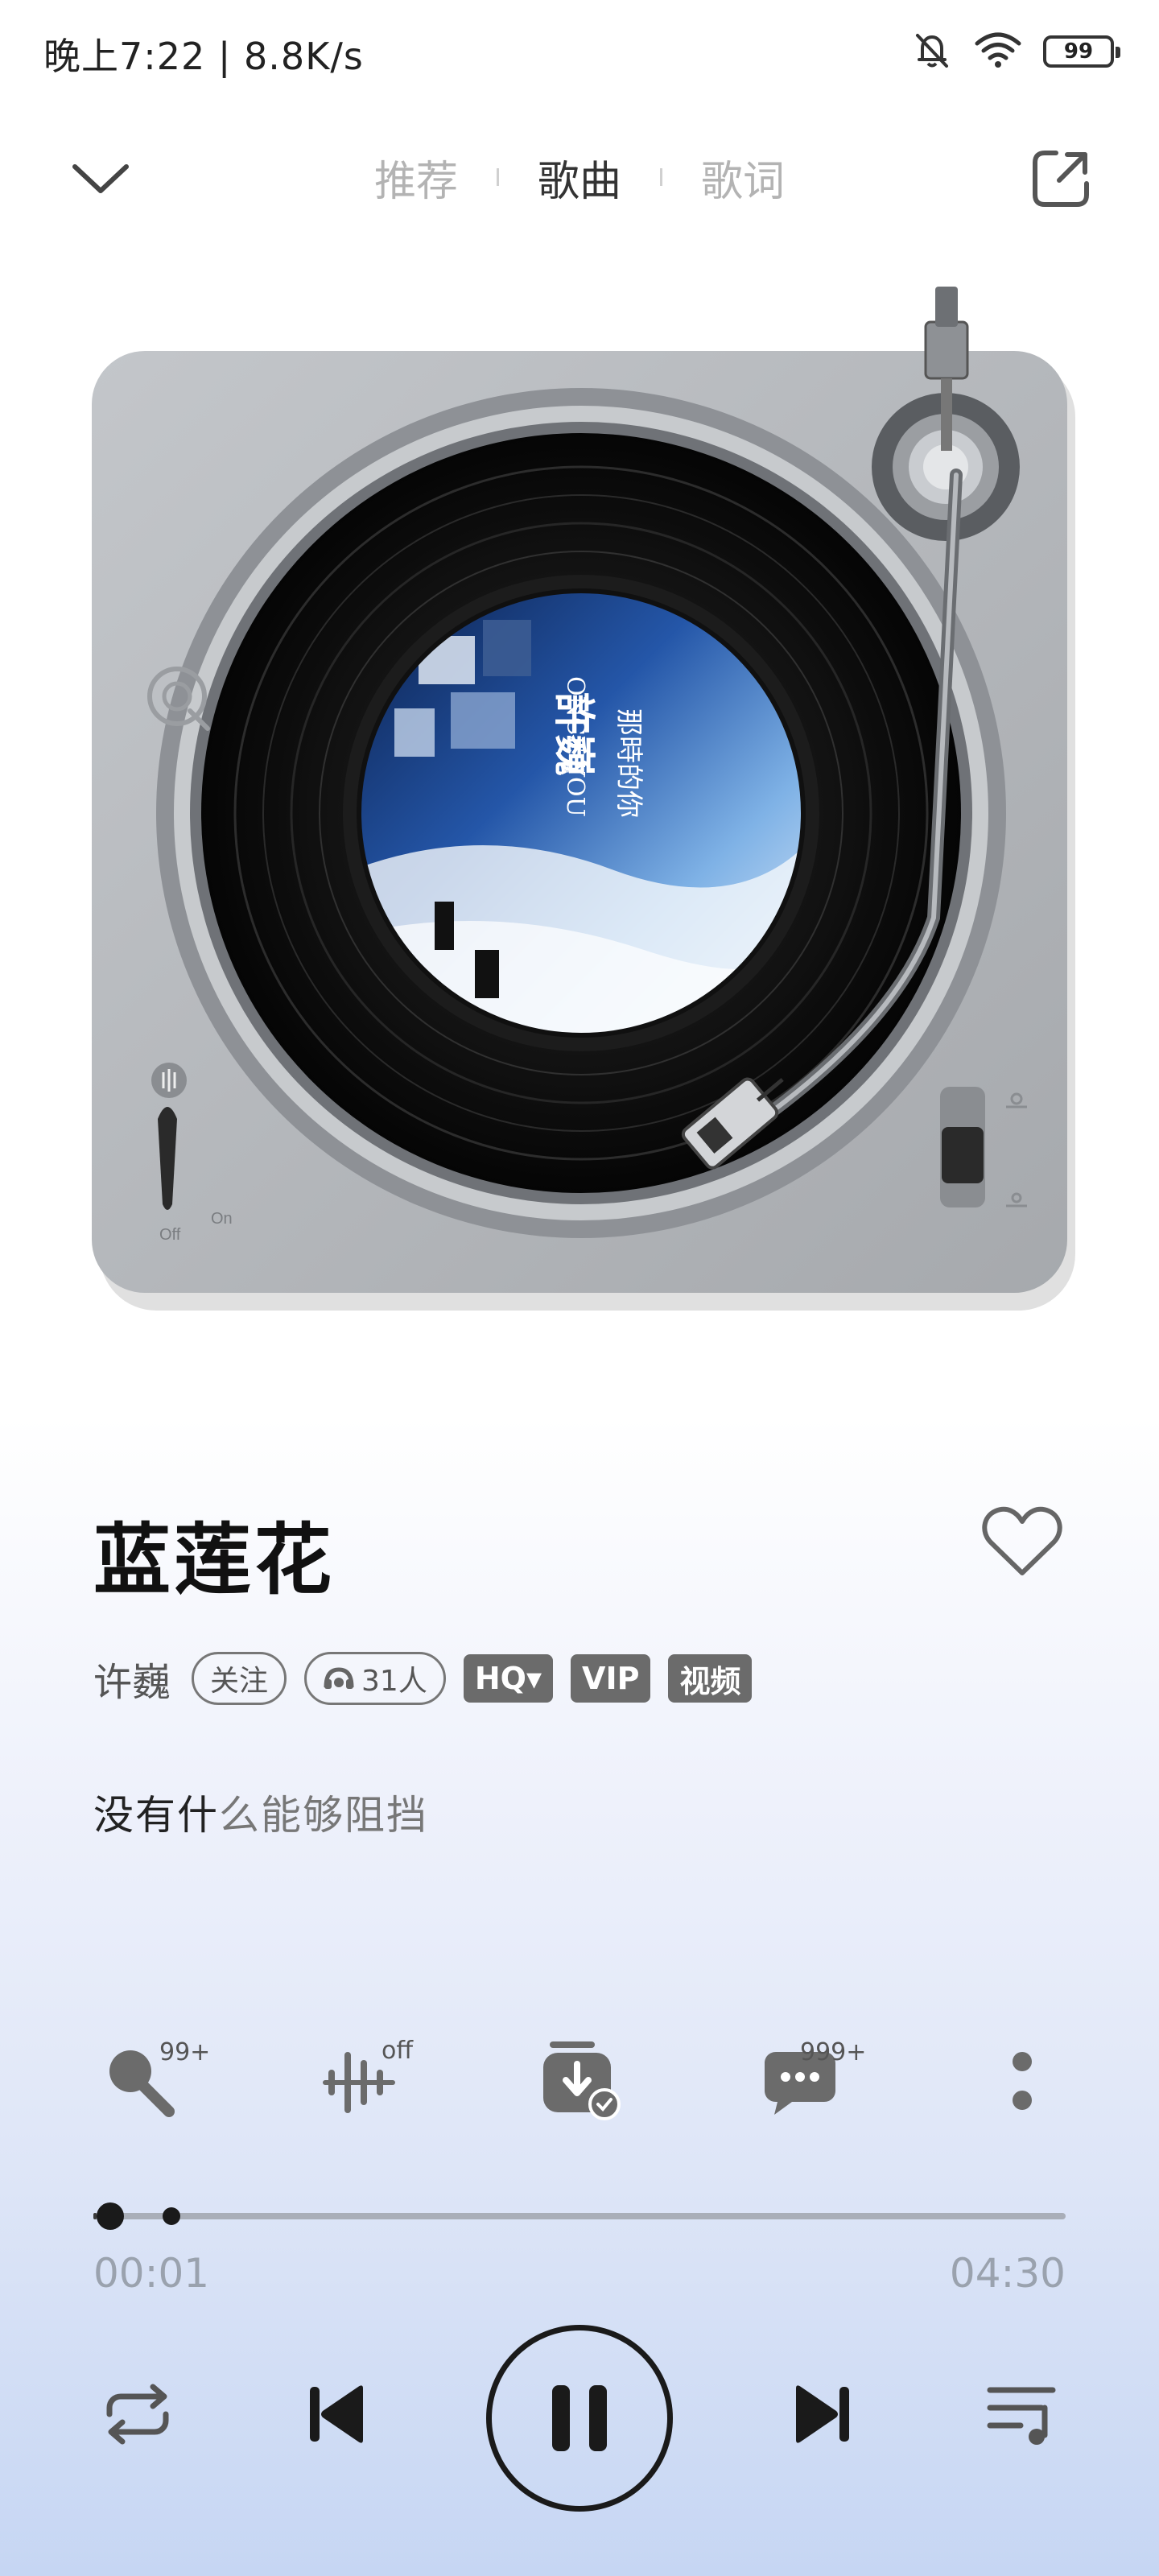  I want to click on download-button, so click(579, 2081).